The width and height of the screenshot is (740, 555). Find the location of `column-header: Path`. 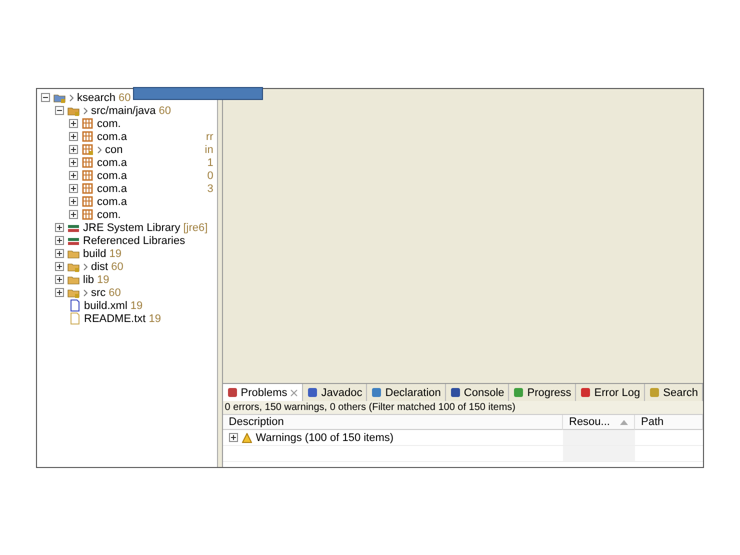

column-header: Path is located at coordinates (669, 422).